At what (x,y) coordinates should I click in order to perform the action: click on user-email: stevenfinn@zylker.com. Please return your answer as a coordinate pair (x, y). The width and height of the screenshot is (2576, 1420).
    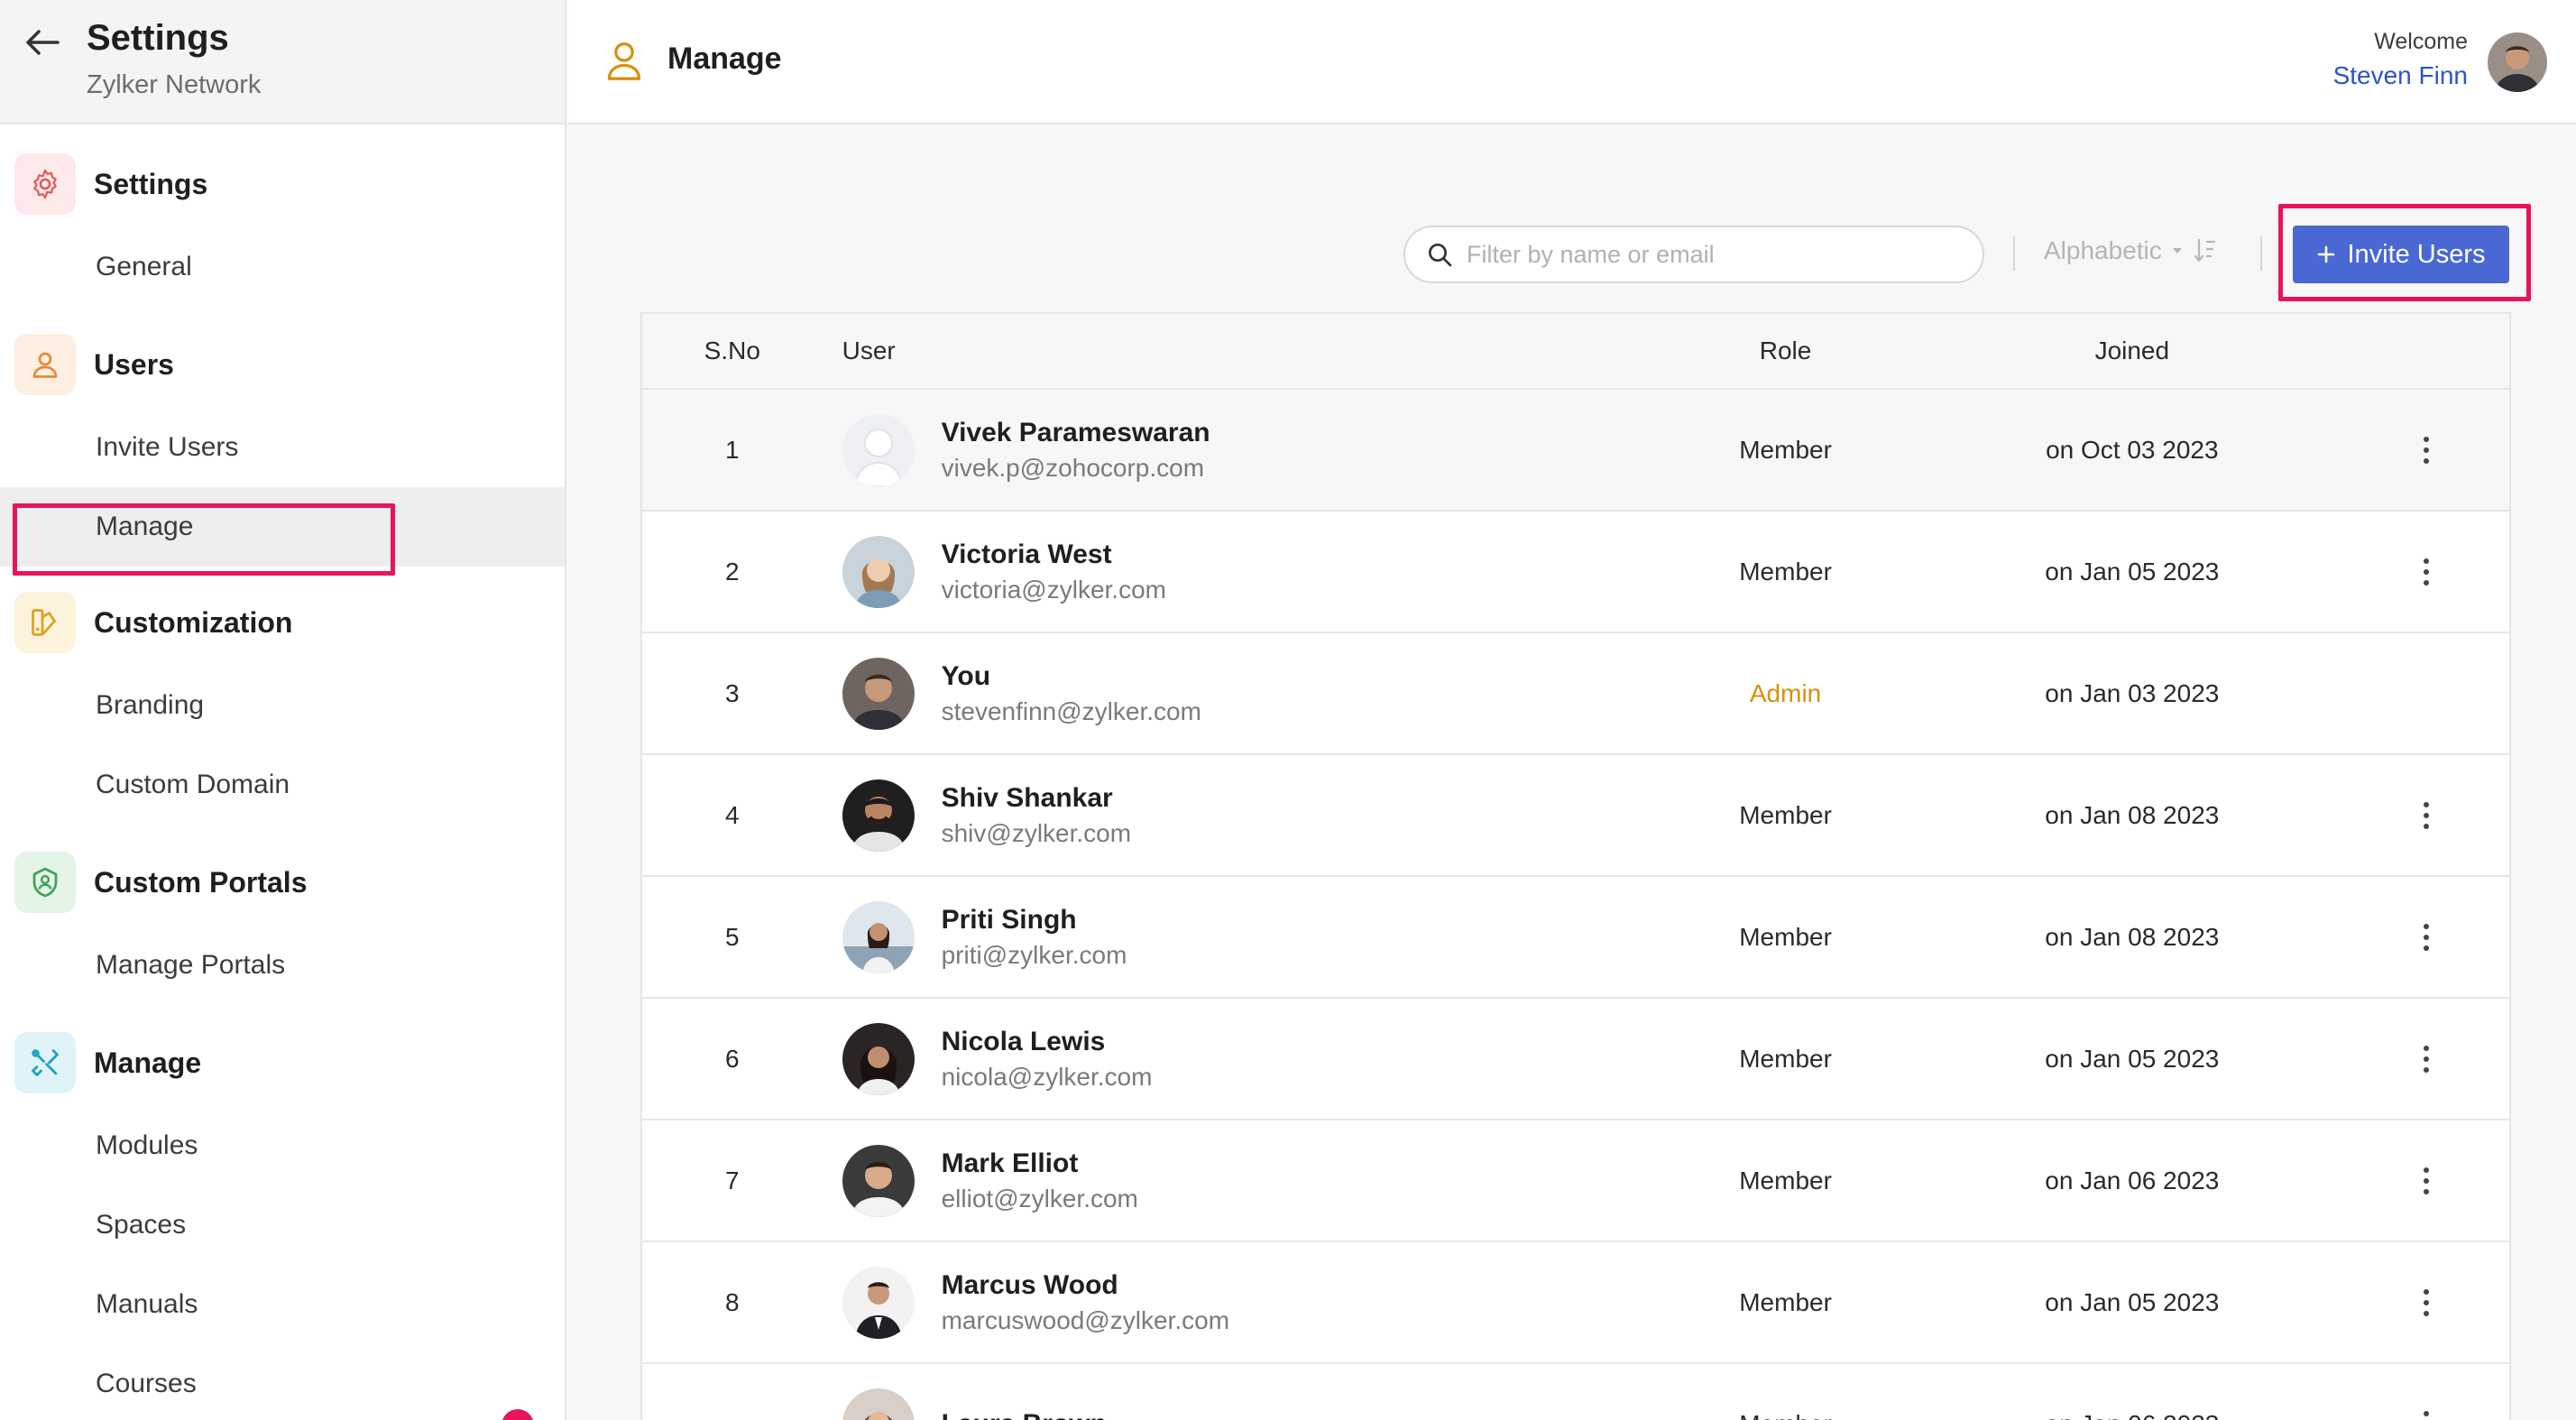
    Looking at the image, I should click on (1071, 711).